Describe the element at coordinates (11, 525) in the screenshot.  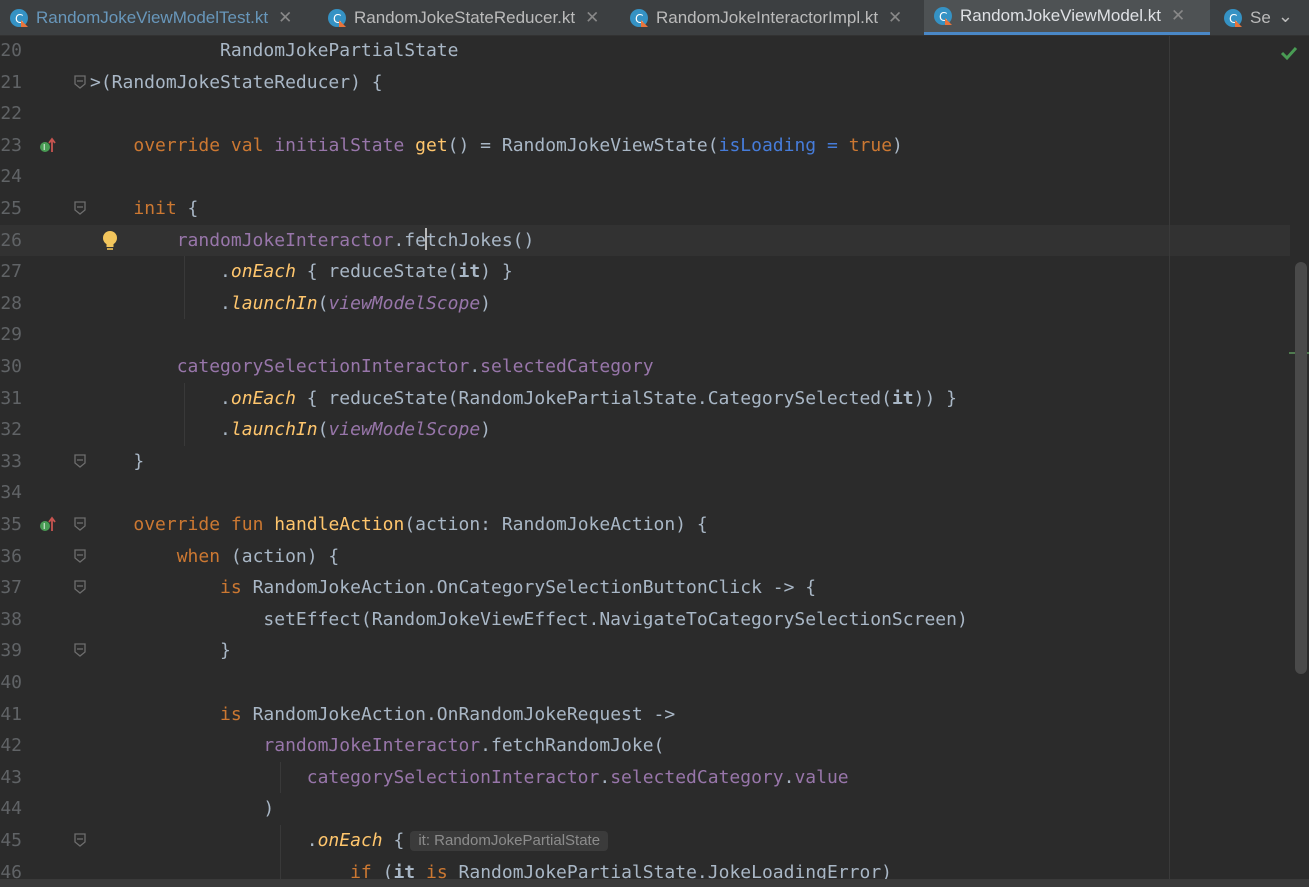
I see `line-number: 35` at that location.